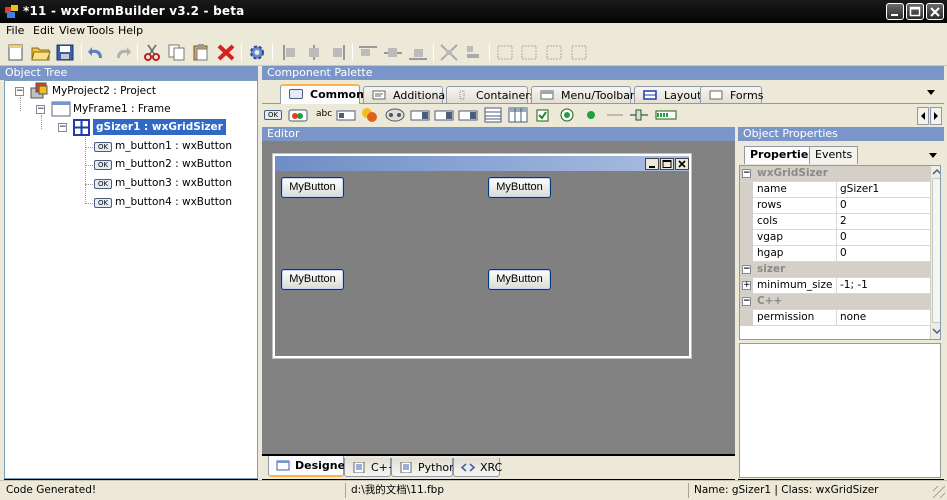 The image size is (947, 500). I want to click on menu-tools: Tools, so click(100, 30).